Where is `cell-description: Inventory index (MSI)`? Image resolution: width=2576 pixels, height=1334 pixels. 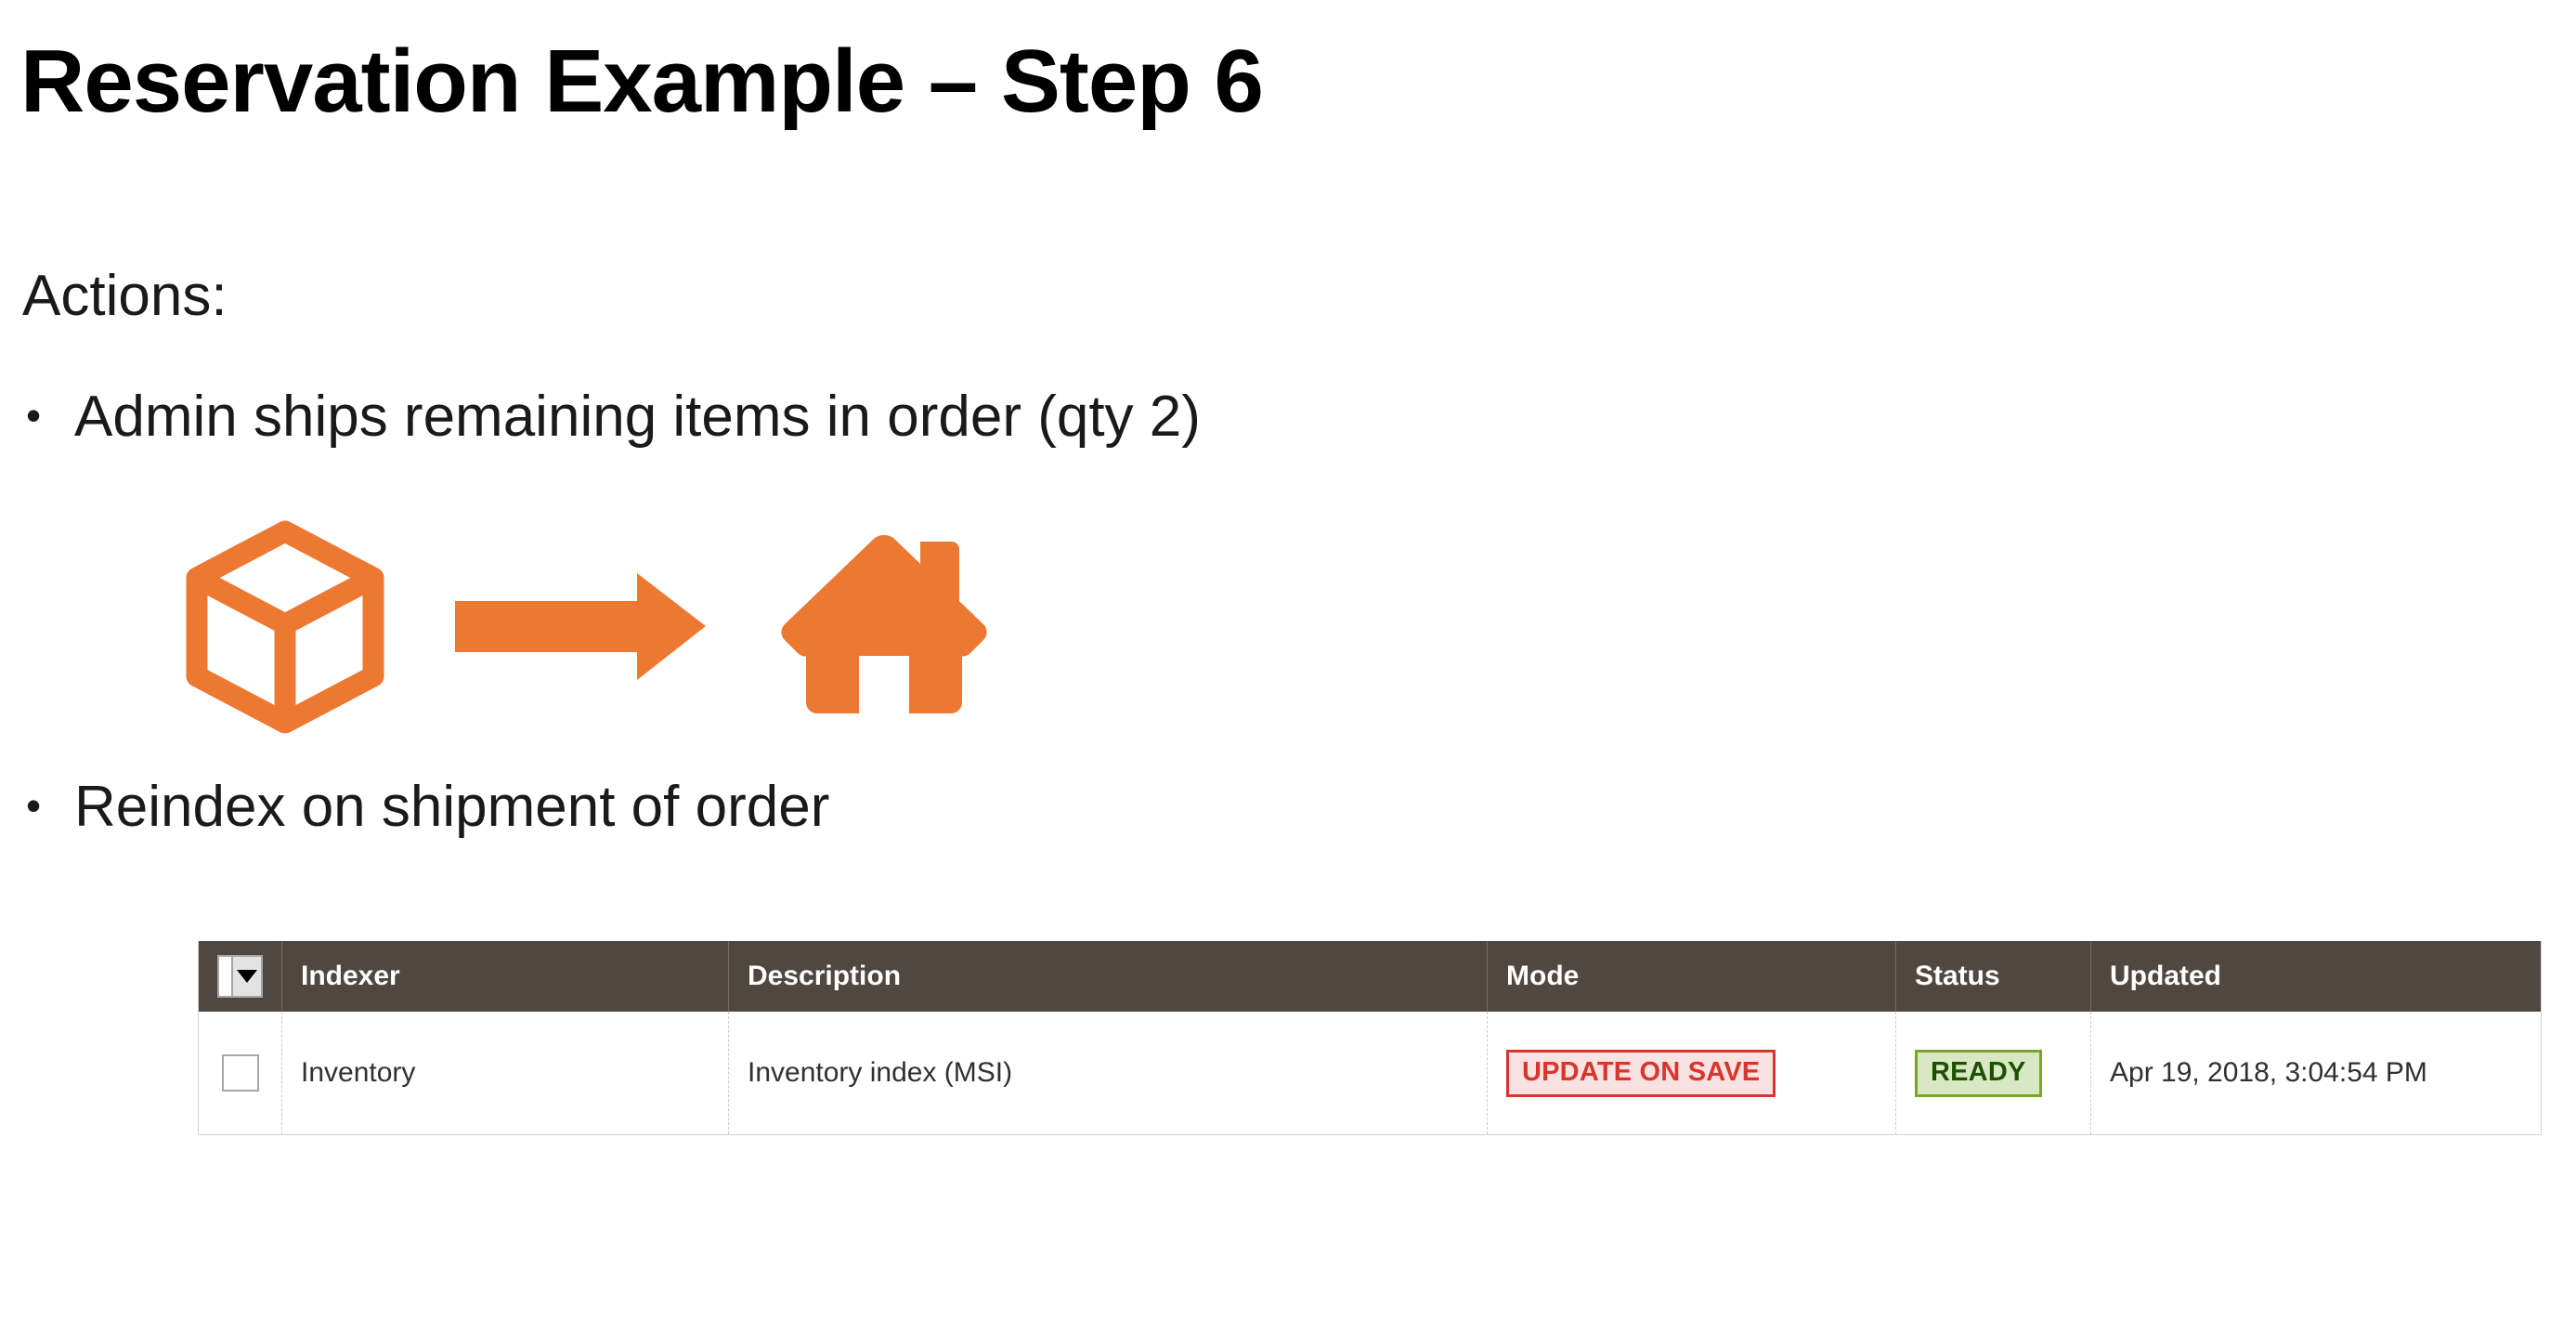 cell-description: Inventory index (MSI) is located at coordinates (1108, 1073).